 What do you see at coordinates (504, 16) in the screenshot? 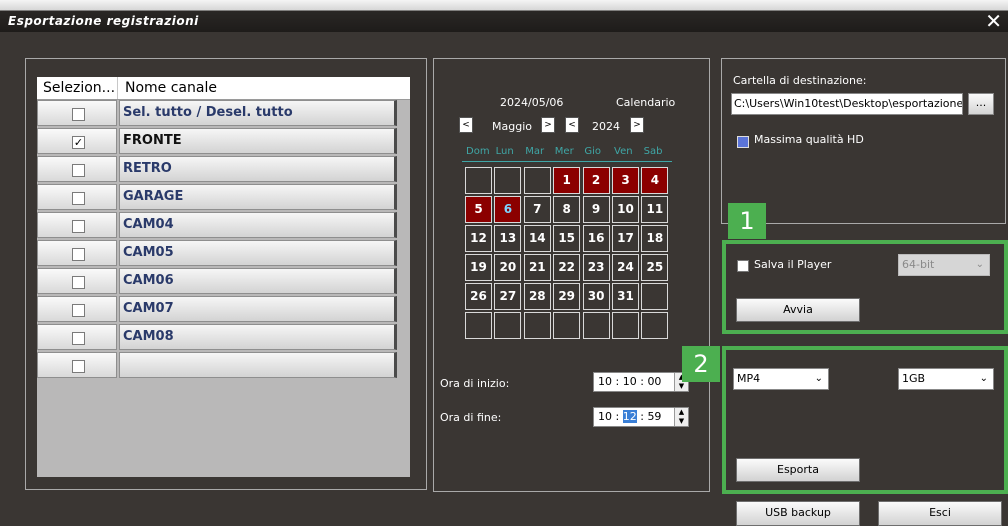
I see `title-bar: Esportazione registrazioni ✕` at bounding box center [504, 16].